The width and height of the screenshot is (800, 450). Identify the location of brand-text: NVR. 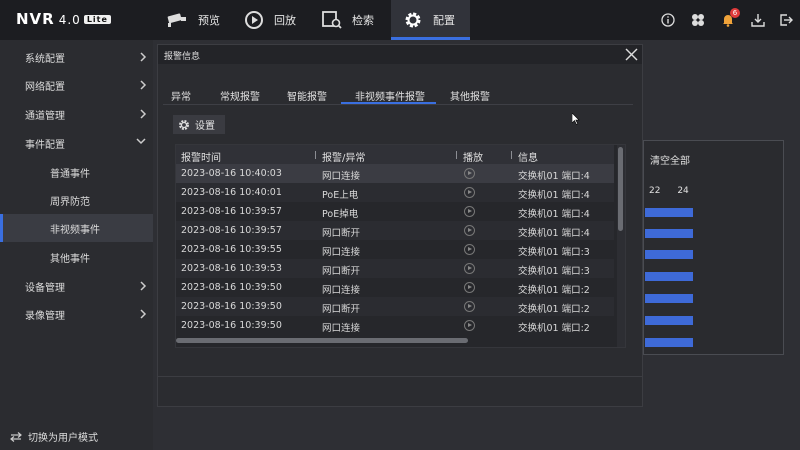
(35, 19).